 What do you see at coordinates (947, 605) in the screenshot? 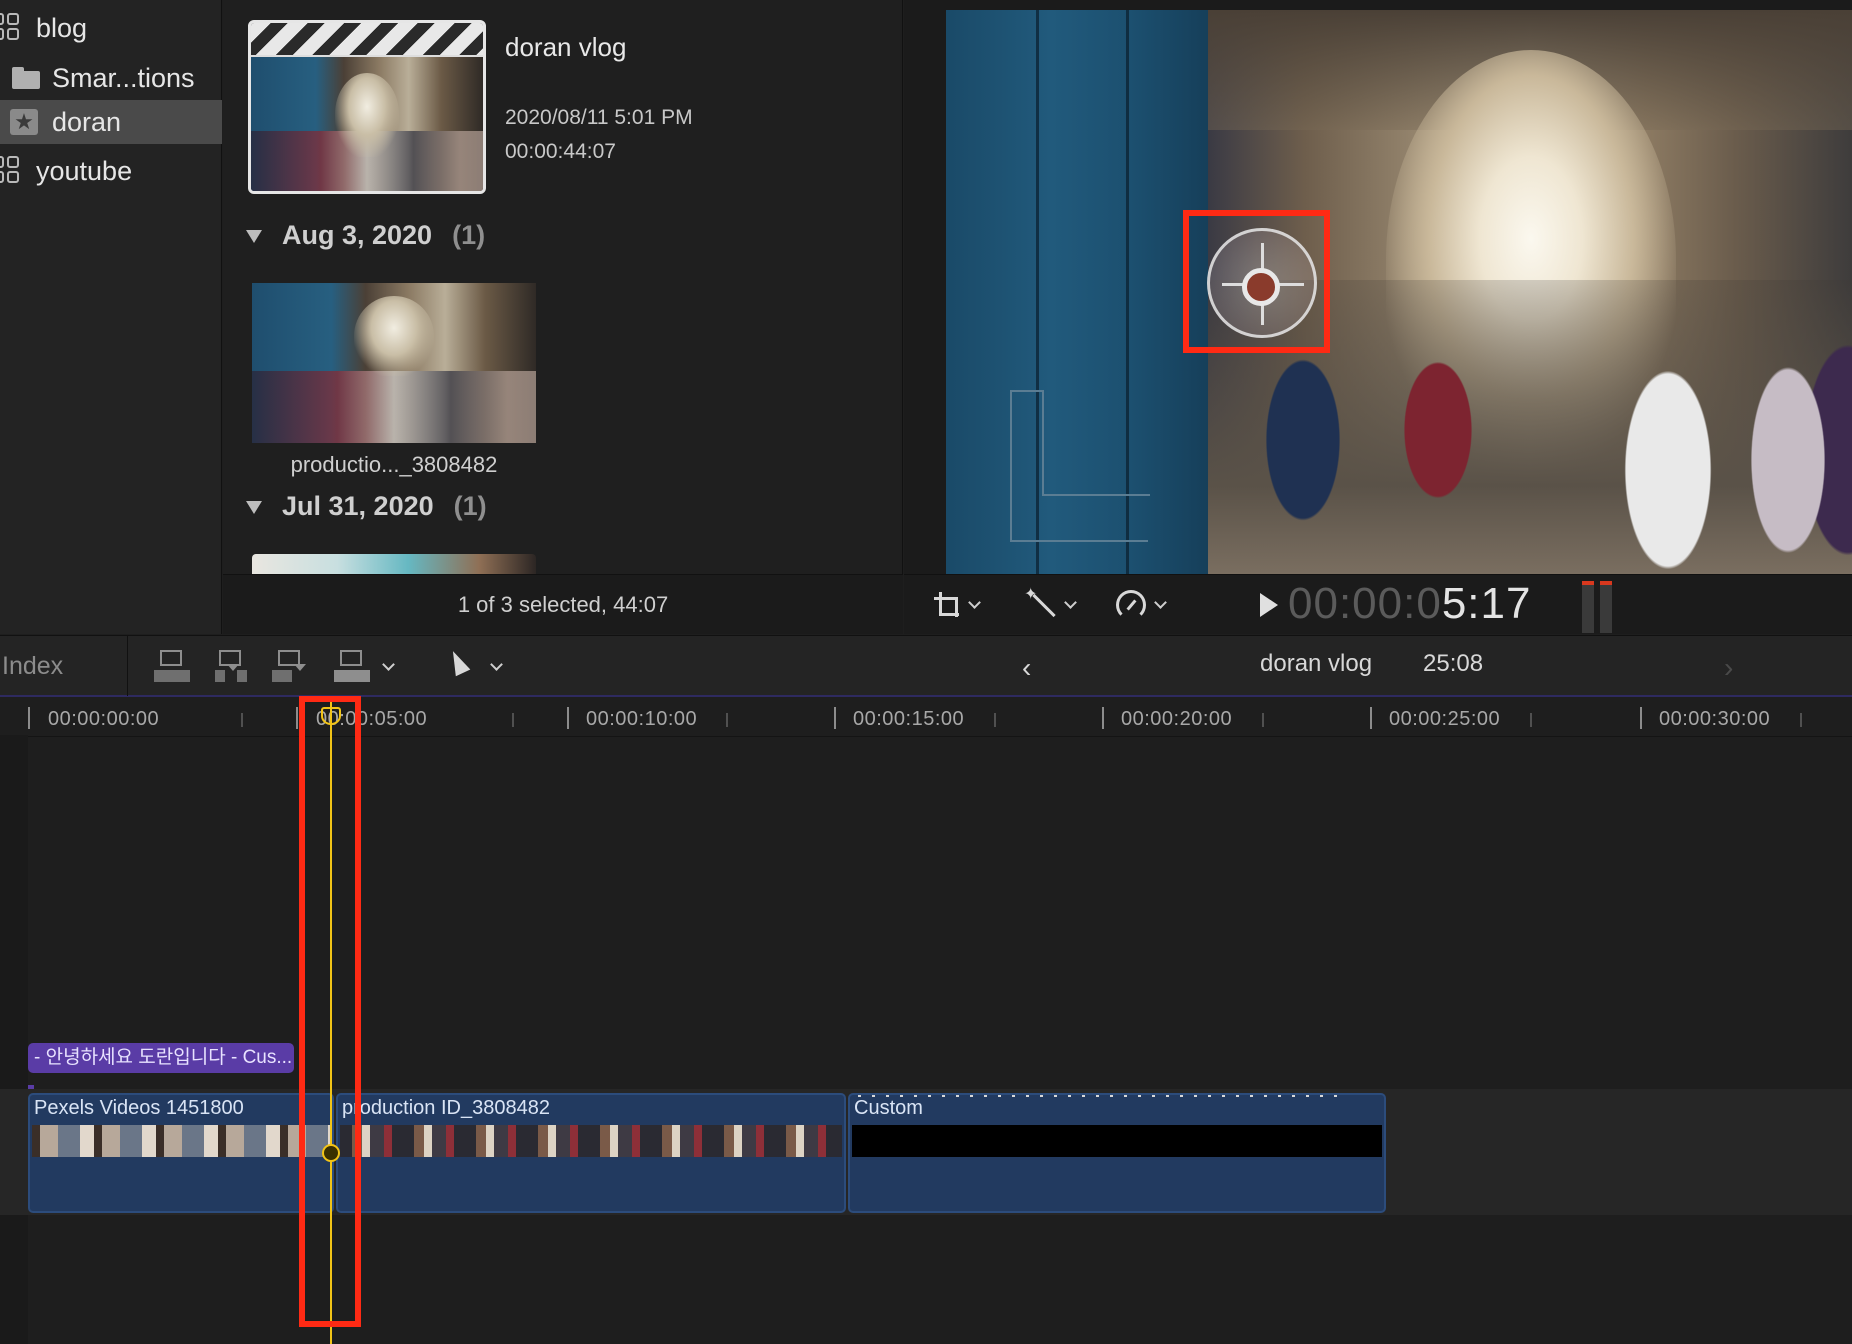
I see `crop-icon` at bounding box center [947, 605].